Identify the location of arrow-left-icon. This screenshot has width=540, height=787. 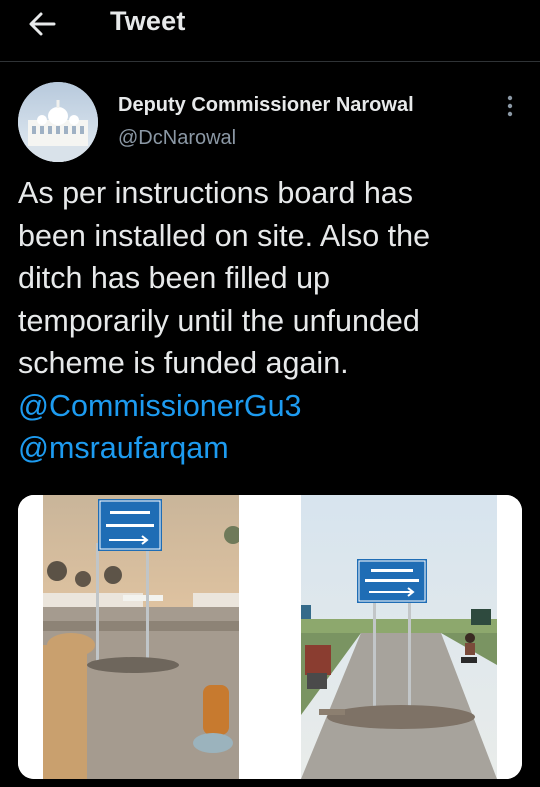
(42, 24).